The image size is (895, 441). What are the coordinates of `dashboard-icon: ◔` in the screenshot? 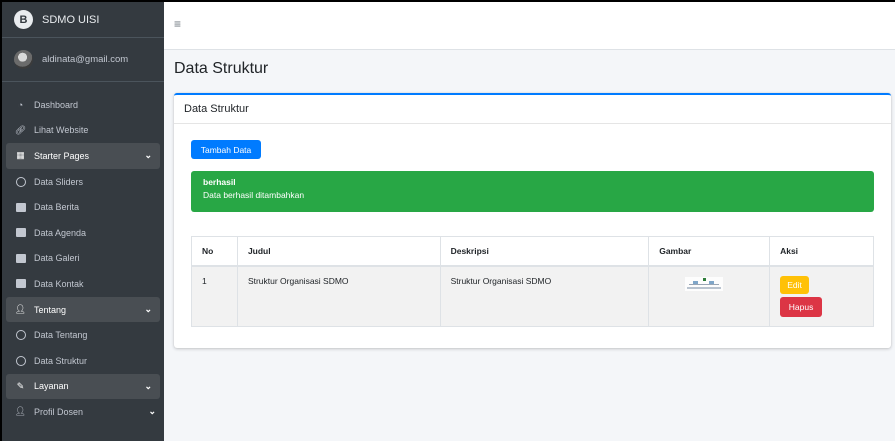 It's located at (20, 104).